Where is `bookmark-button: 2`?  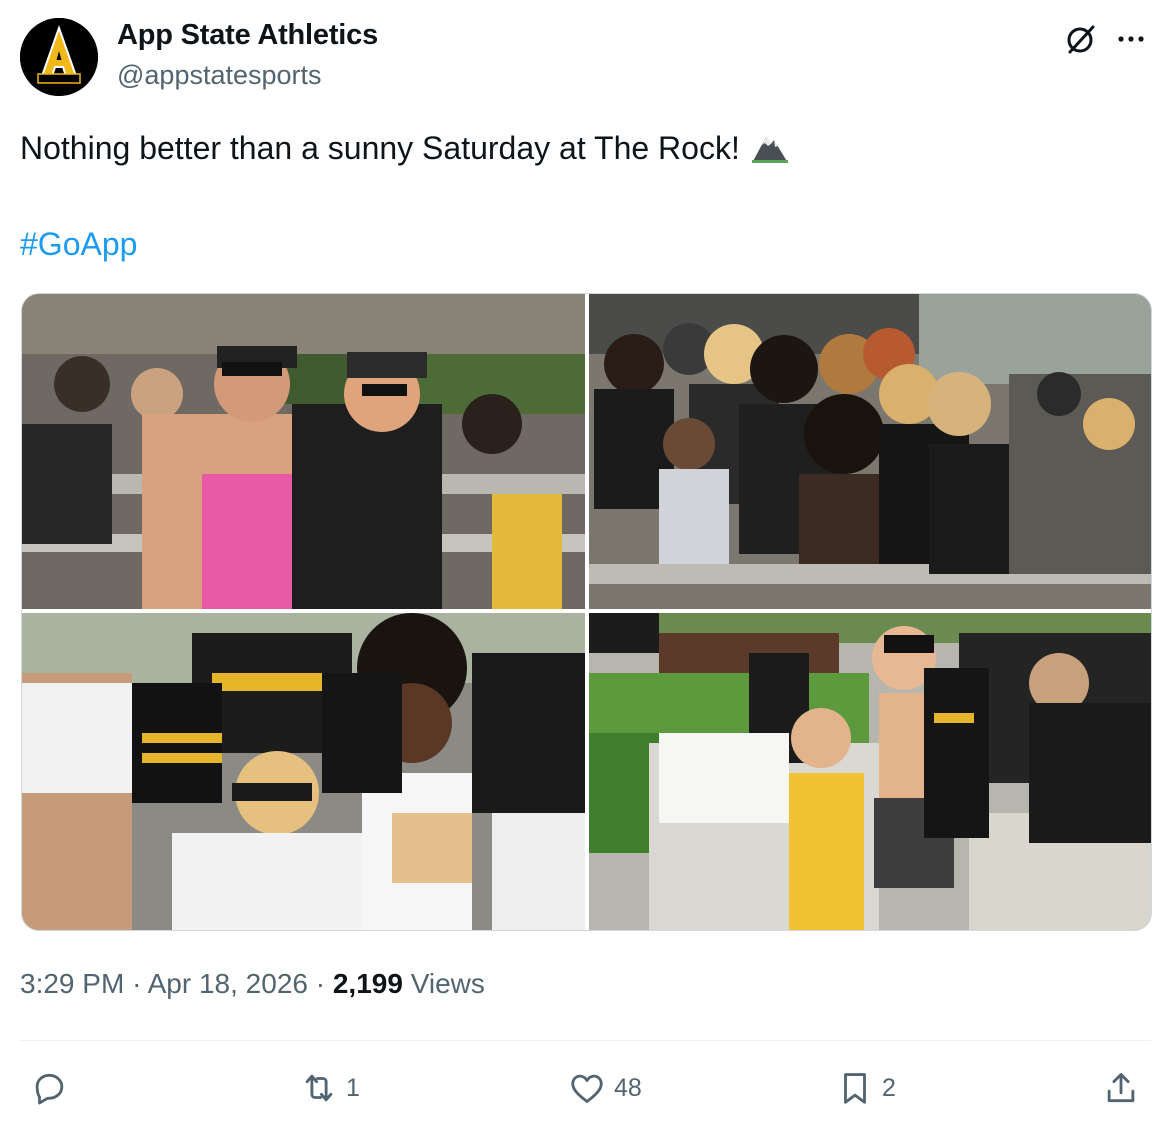 bookmark-button: 2 is located at coordinates (866, 1088).